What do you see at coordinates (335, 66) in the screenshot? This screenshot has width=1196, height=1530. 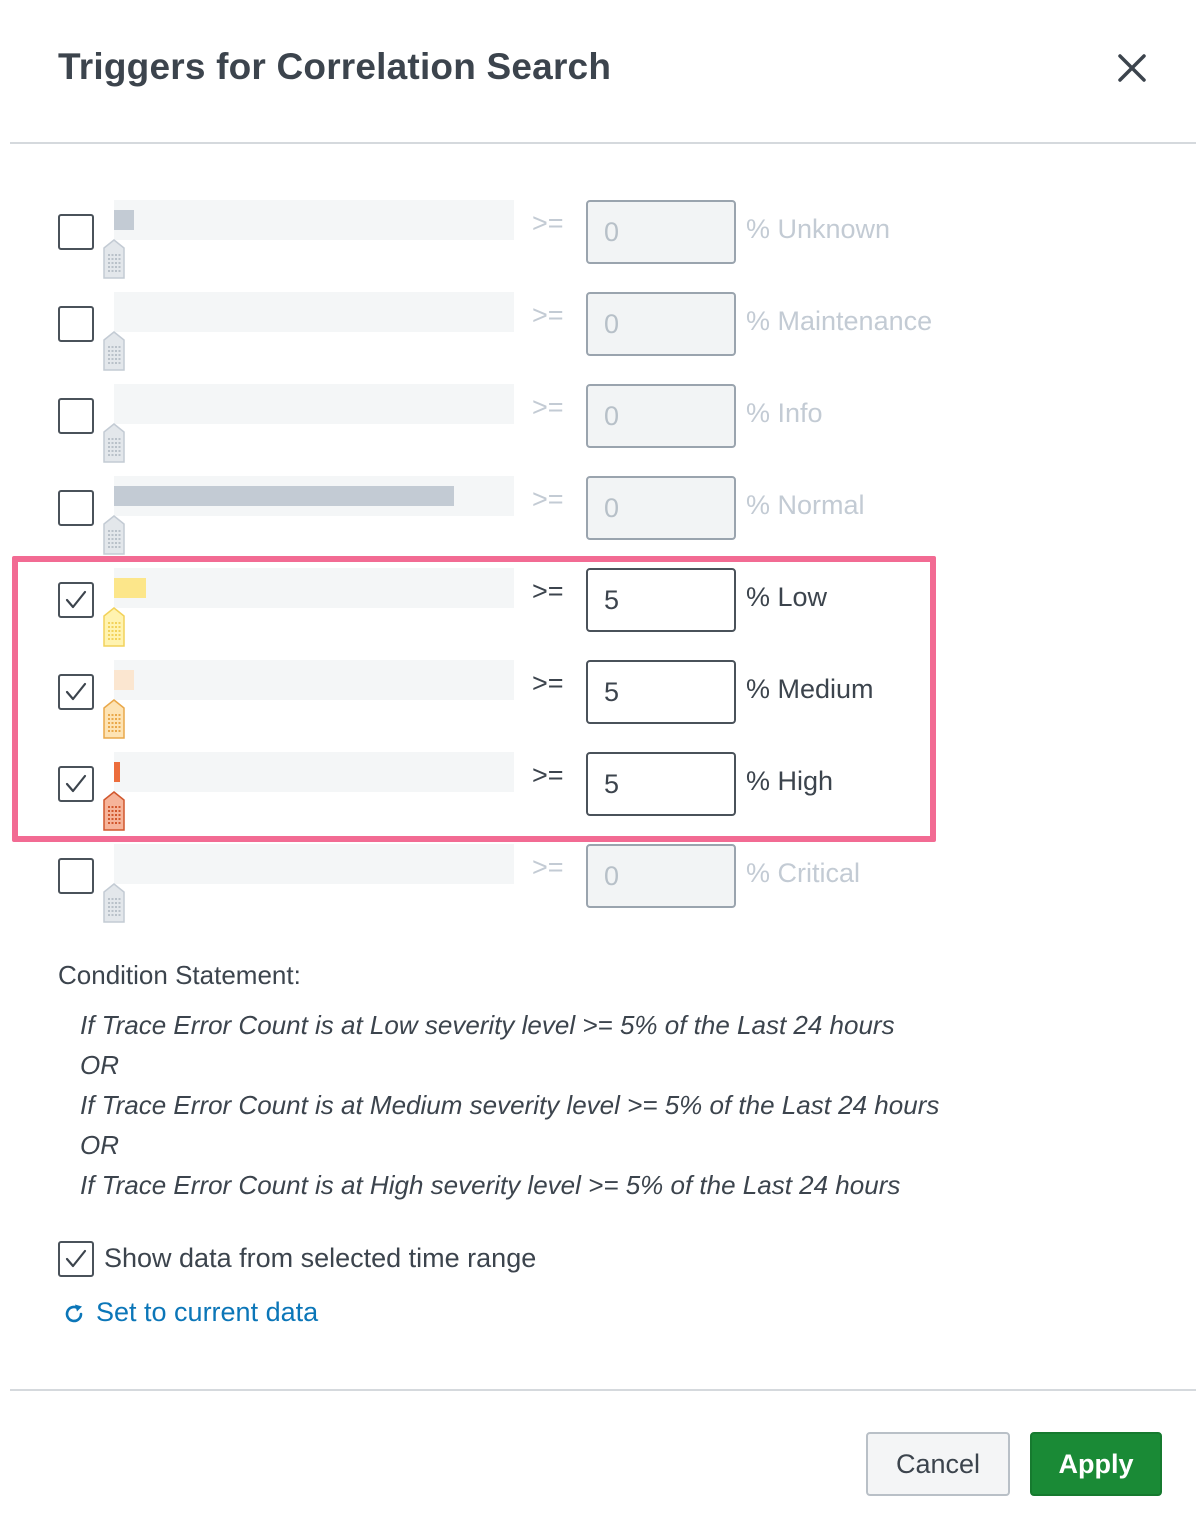 I see `dialog-title: Triggers for Correlation Search` at bounding box center [335, 66].